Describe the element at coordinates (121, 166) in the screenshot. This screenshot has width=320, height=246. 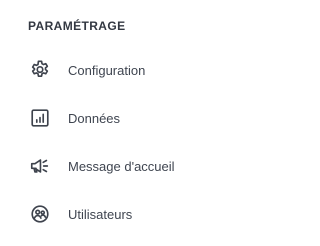
I see `menu-item-label: Message d'accueil` at that location.